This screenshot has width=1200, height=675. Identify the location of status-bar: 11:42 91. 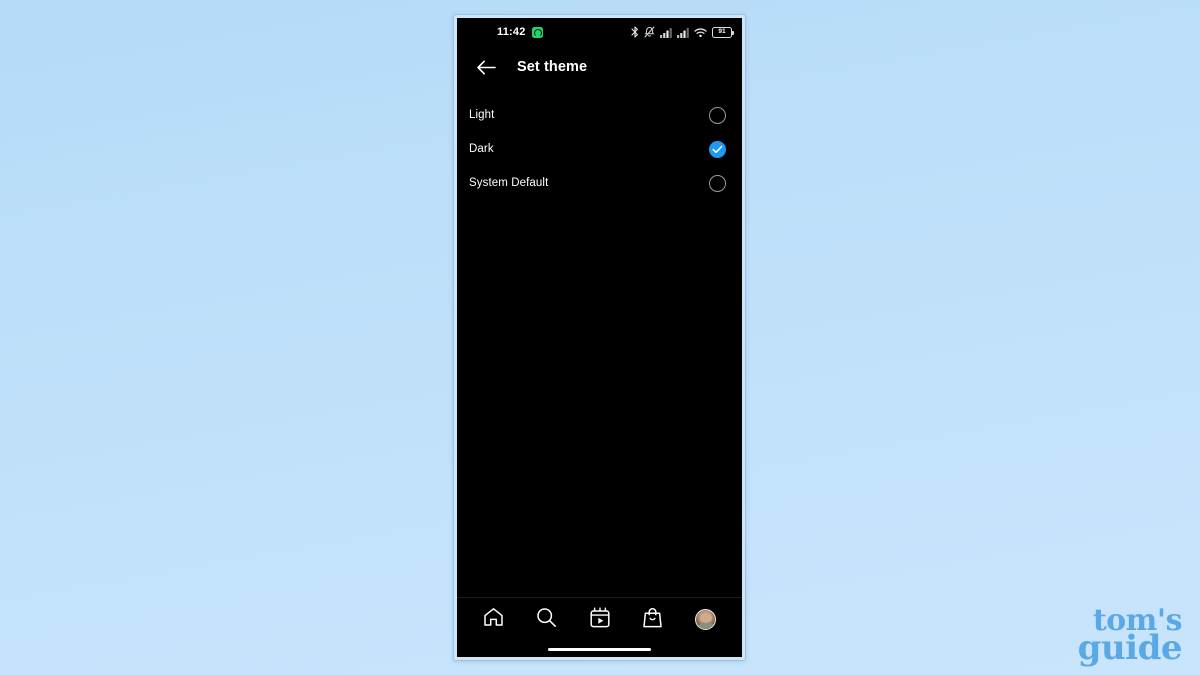
(599, 32).